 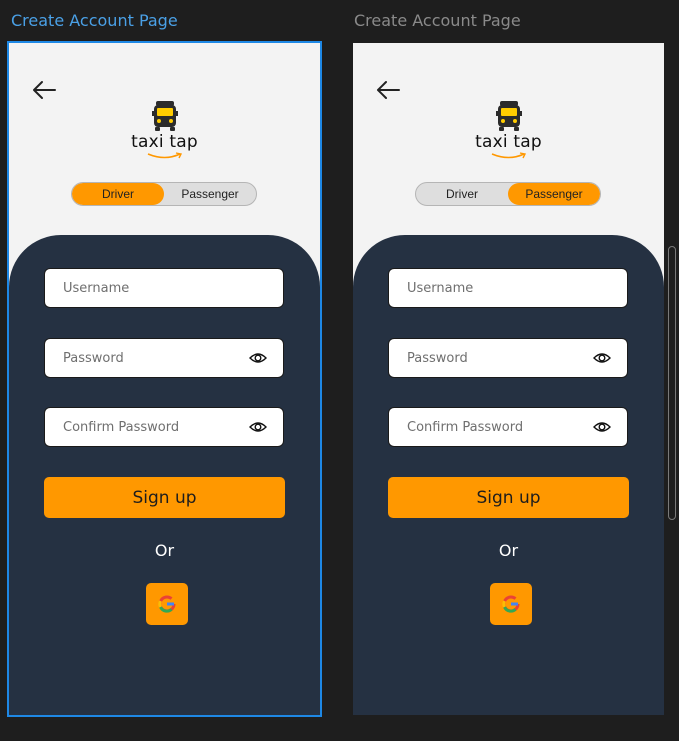 I want to click on canvas-scrollbar, so click(x=672, y=383).